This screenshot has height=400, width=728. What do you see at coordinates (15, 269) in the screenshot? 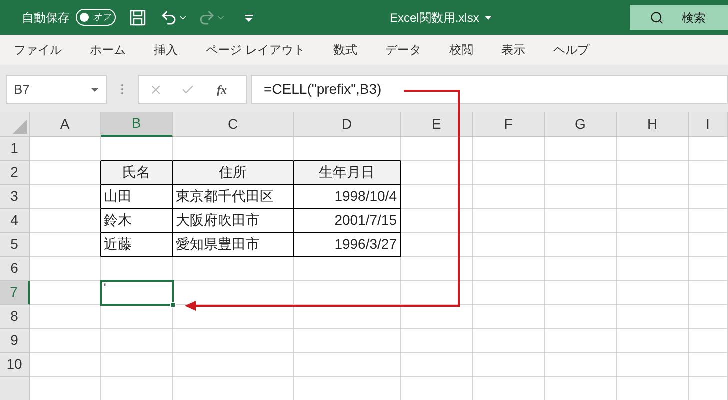
I see `row-header: 6` at bounding box center [15, 269].